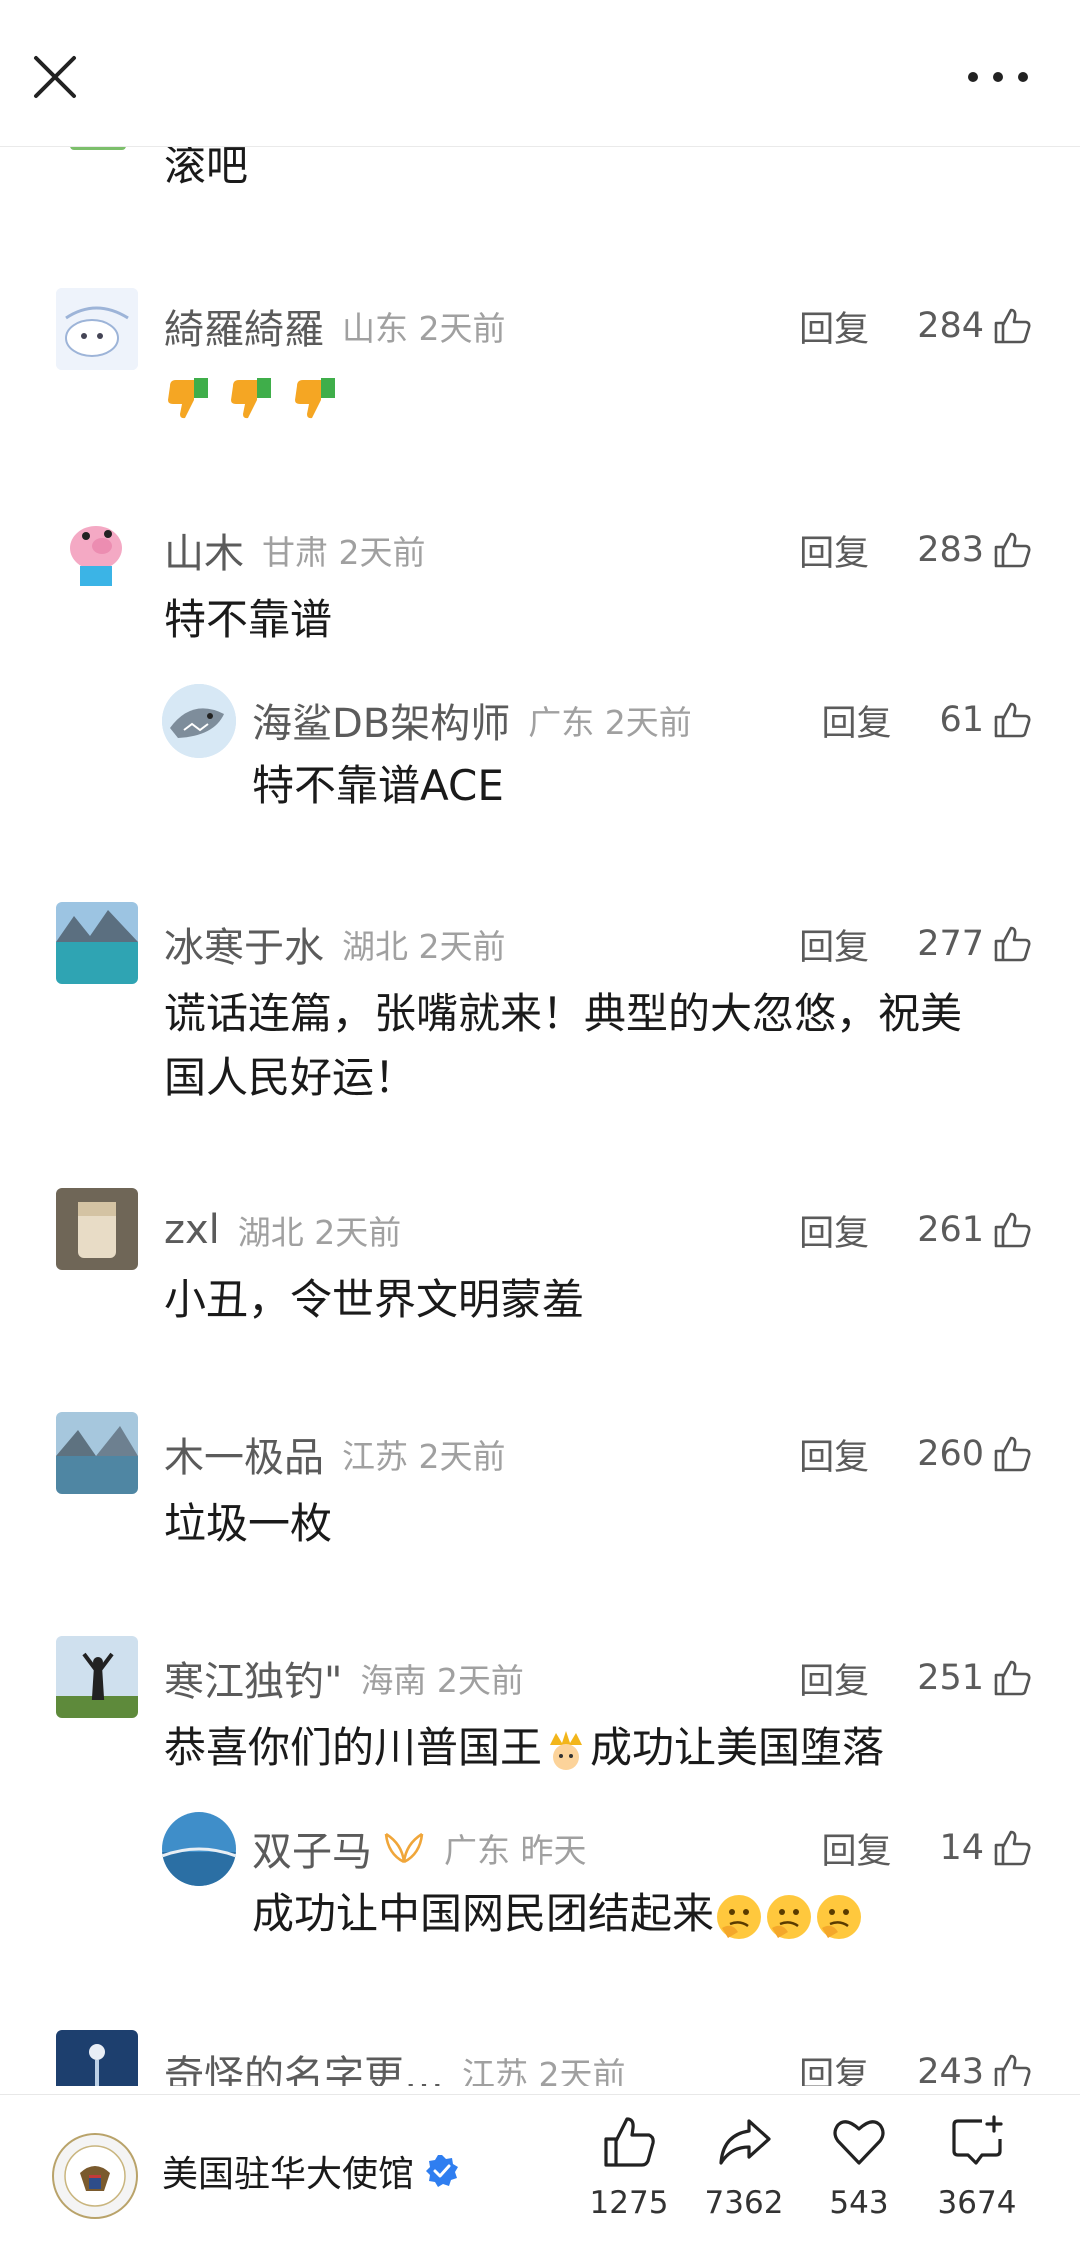  Describe the element at coordinates (353, 1747) in the screenshot. I see `comment-text-part: 恭喜你们的川普国王` at that location.